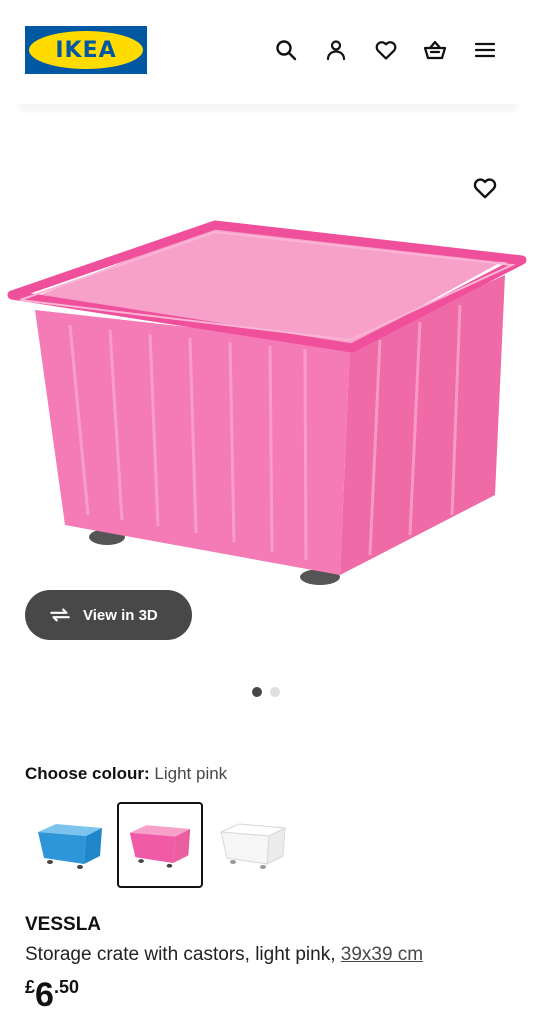  What do you see at coordinates (191, 773) in the screenshot?
I see `selected-colour-value: Light pink` at bounding box center [191, 773].